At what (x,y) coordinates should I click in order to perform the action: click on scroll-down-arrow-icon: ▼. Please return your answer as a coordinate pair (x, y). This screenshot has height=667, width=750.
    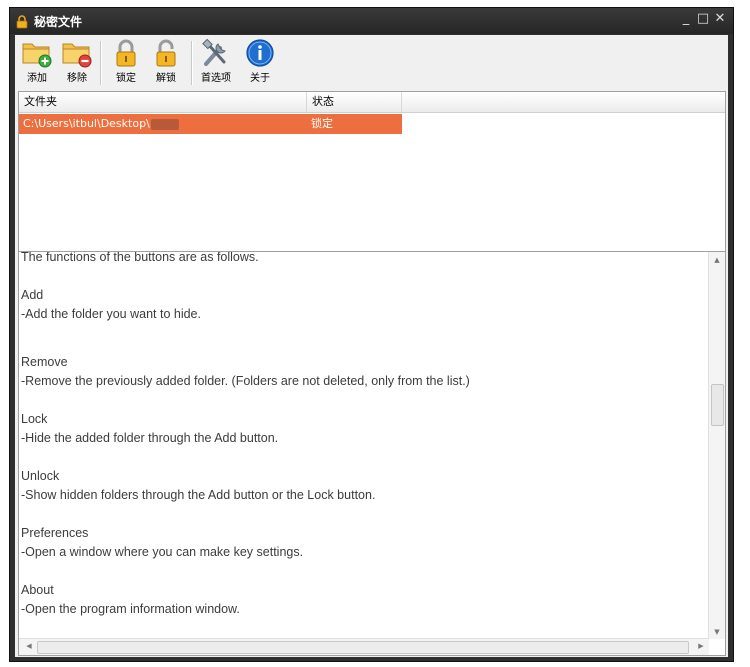
    Looking at the image, I should click on (717, 632).